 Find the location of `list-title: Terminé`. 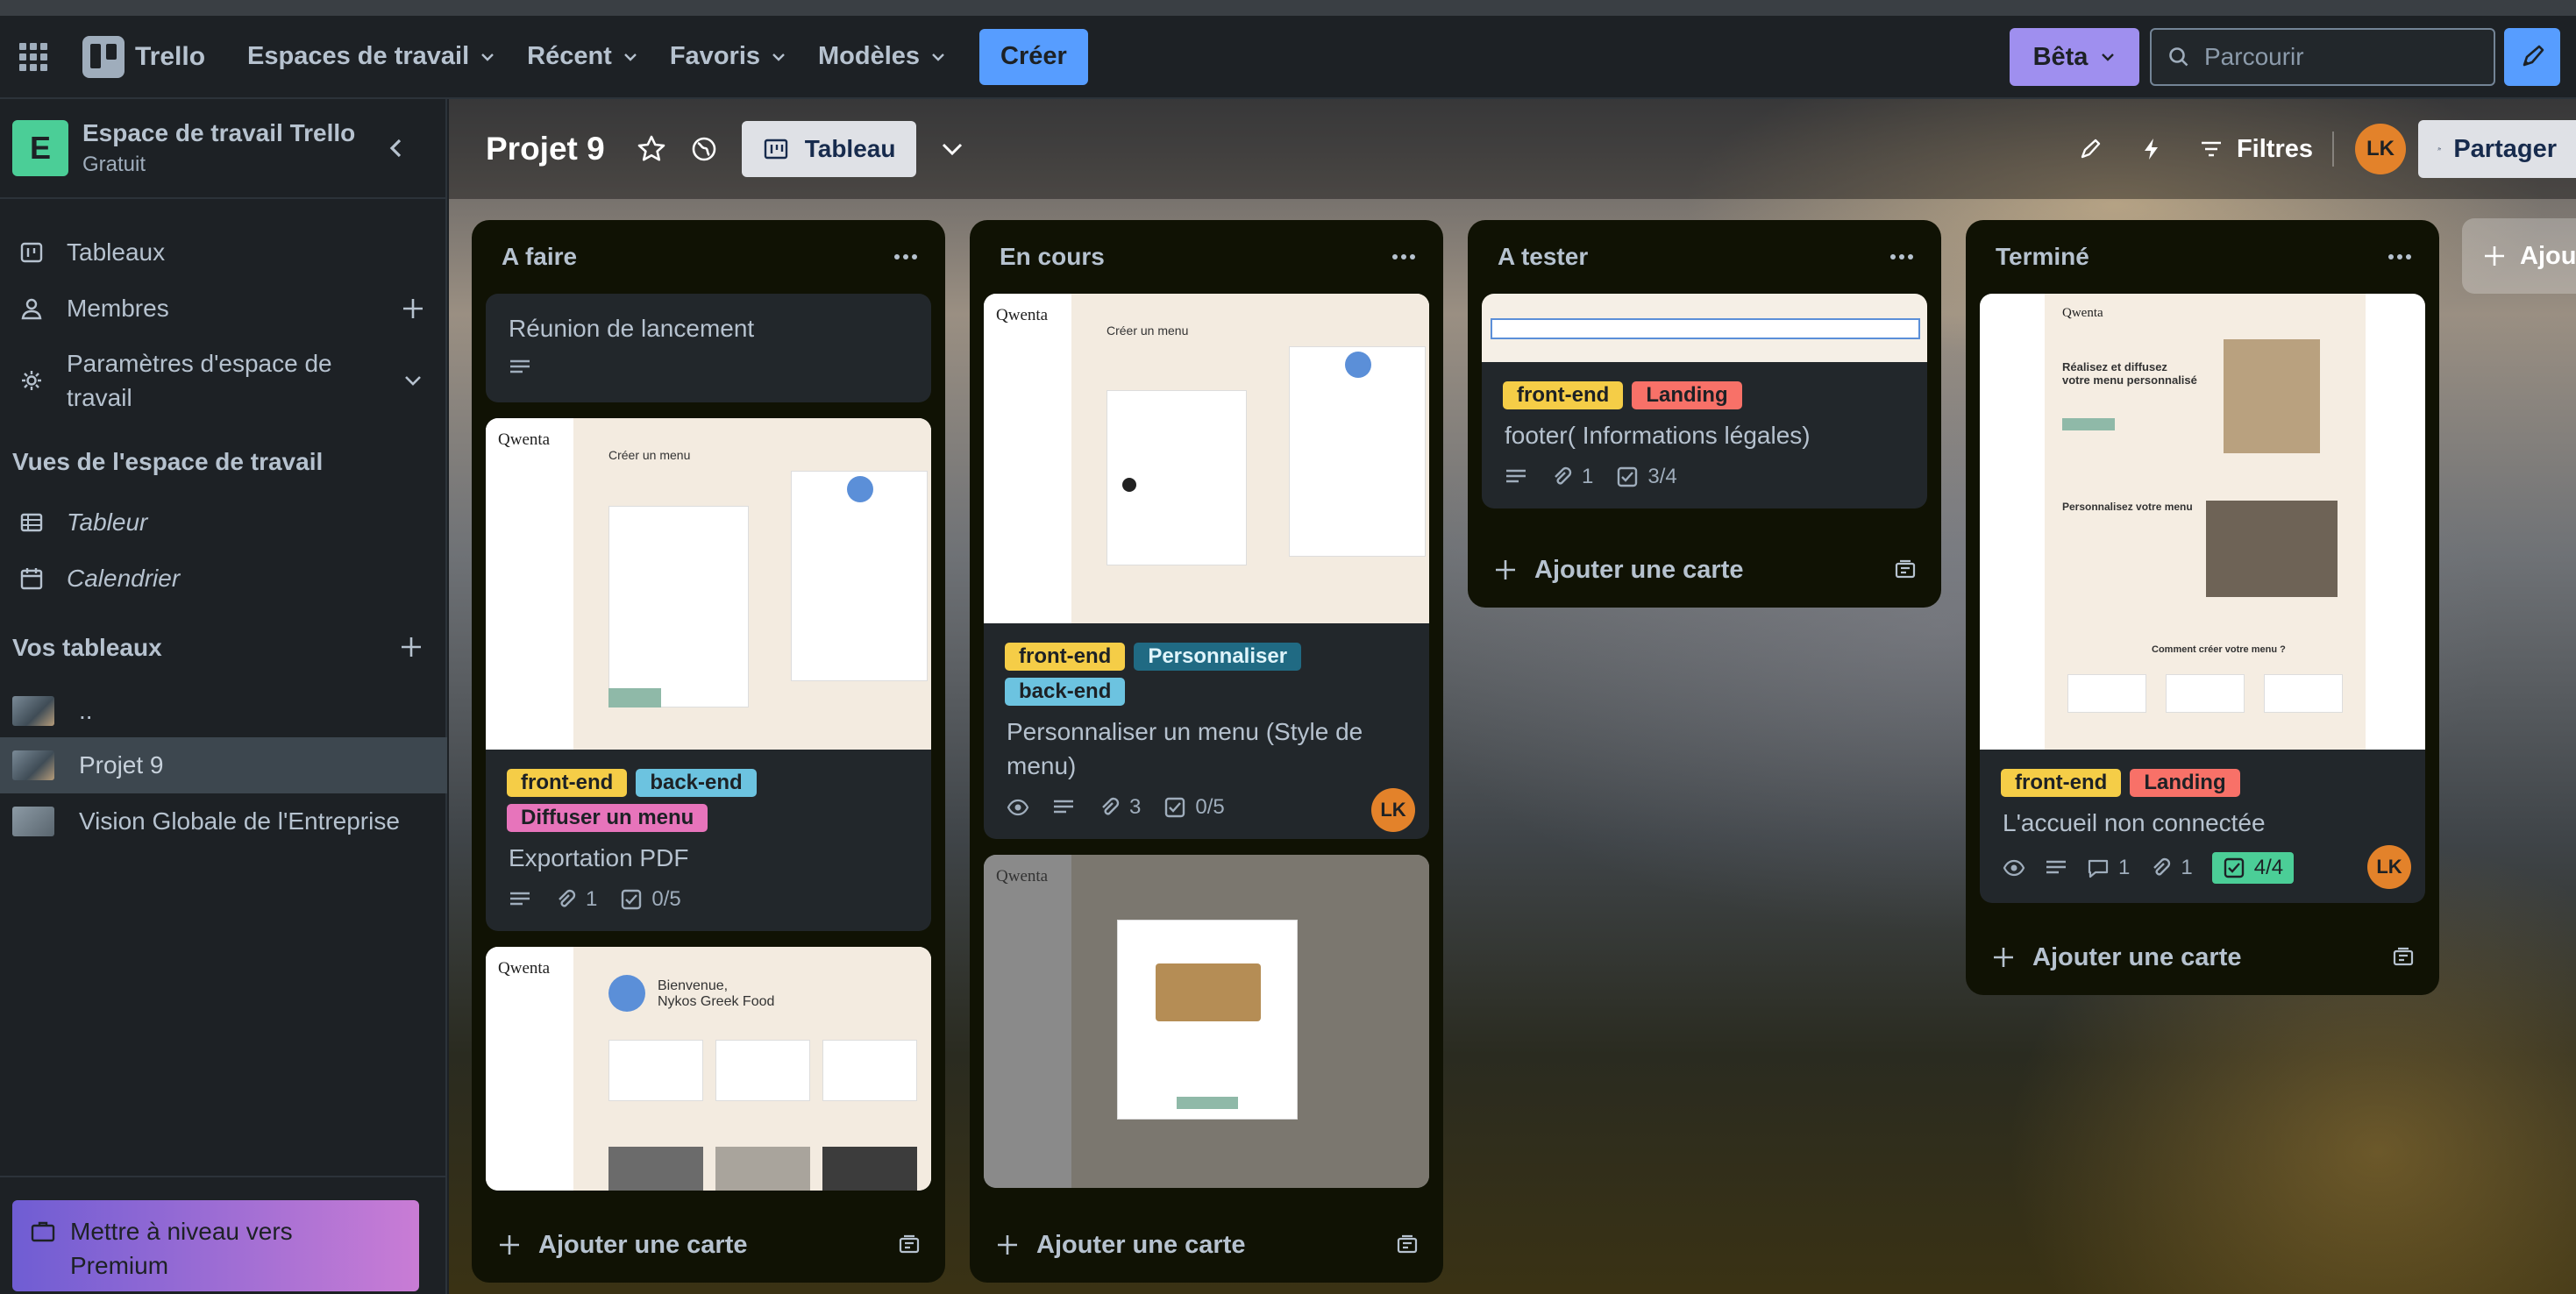

list-title: Terminé is located at coordinates (2042, 257).